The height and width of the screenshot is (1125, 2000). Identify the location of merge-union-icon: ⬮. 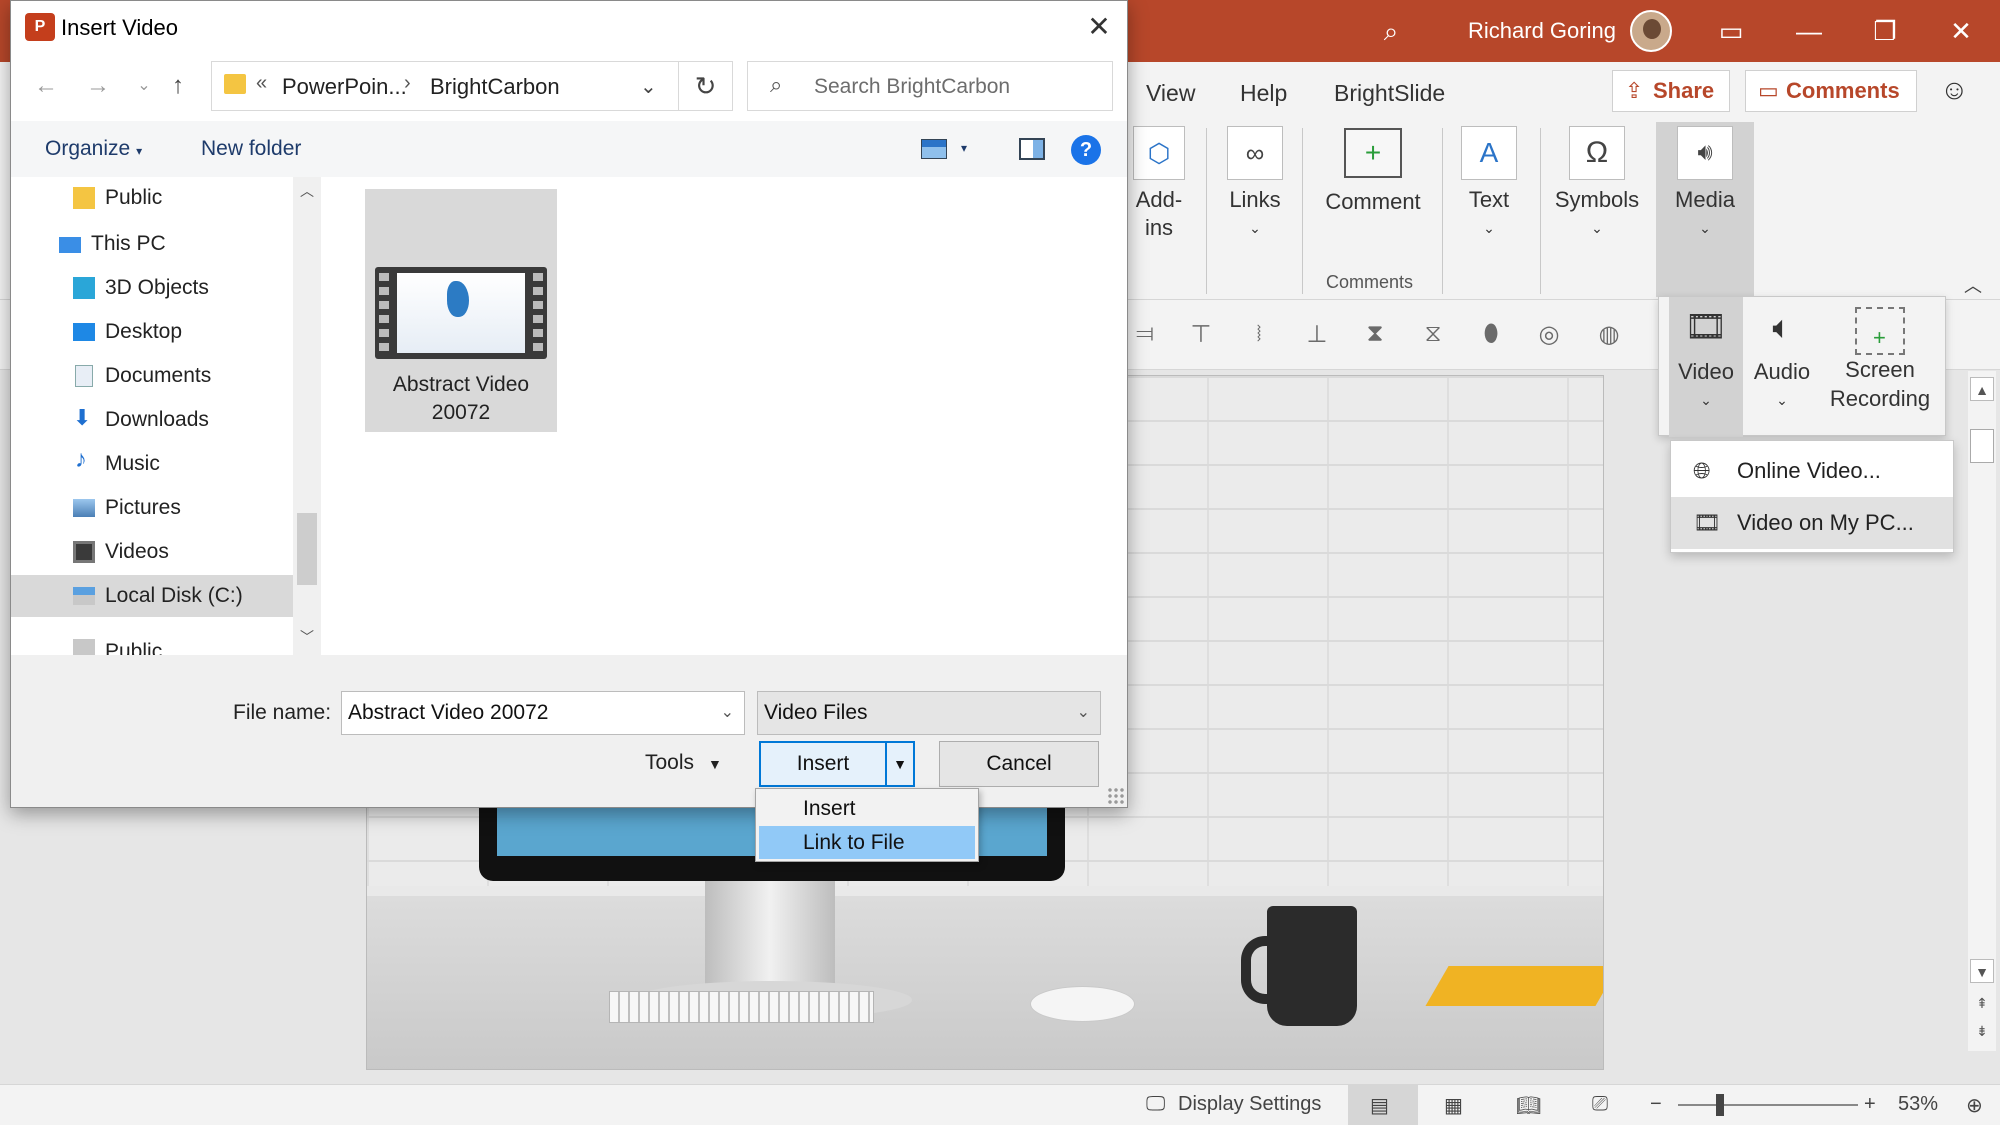
(1491, 336).